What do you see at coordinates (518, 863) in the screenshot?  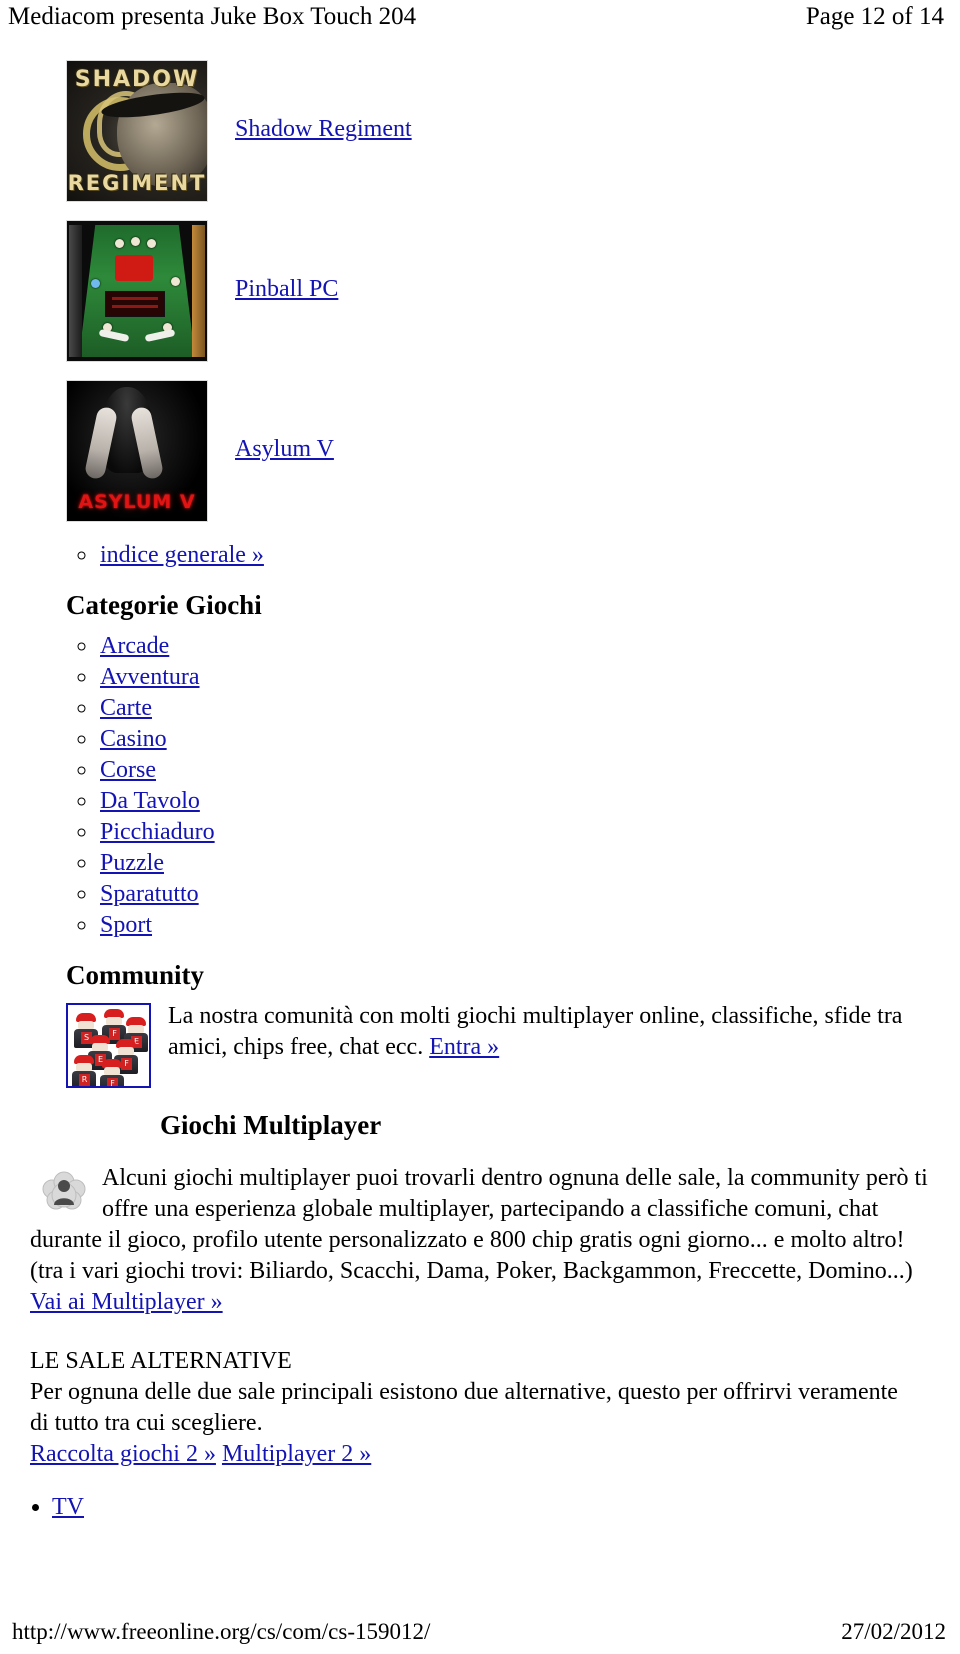 I see `list-item: Puzzle` at bounding box center [518, 863].